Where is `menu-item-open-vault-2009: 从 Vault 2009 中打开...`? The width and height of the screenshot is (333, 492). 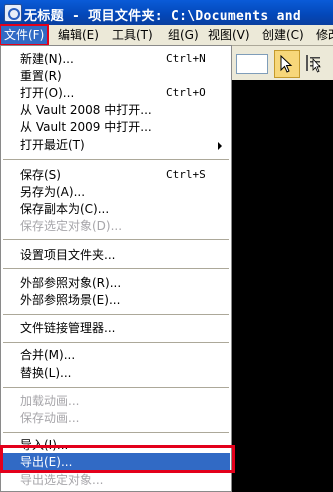 menu-item-open-vault-2009: 从 Vault 2009 中打开... is located at coordinates (116, 127).